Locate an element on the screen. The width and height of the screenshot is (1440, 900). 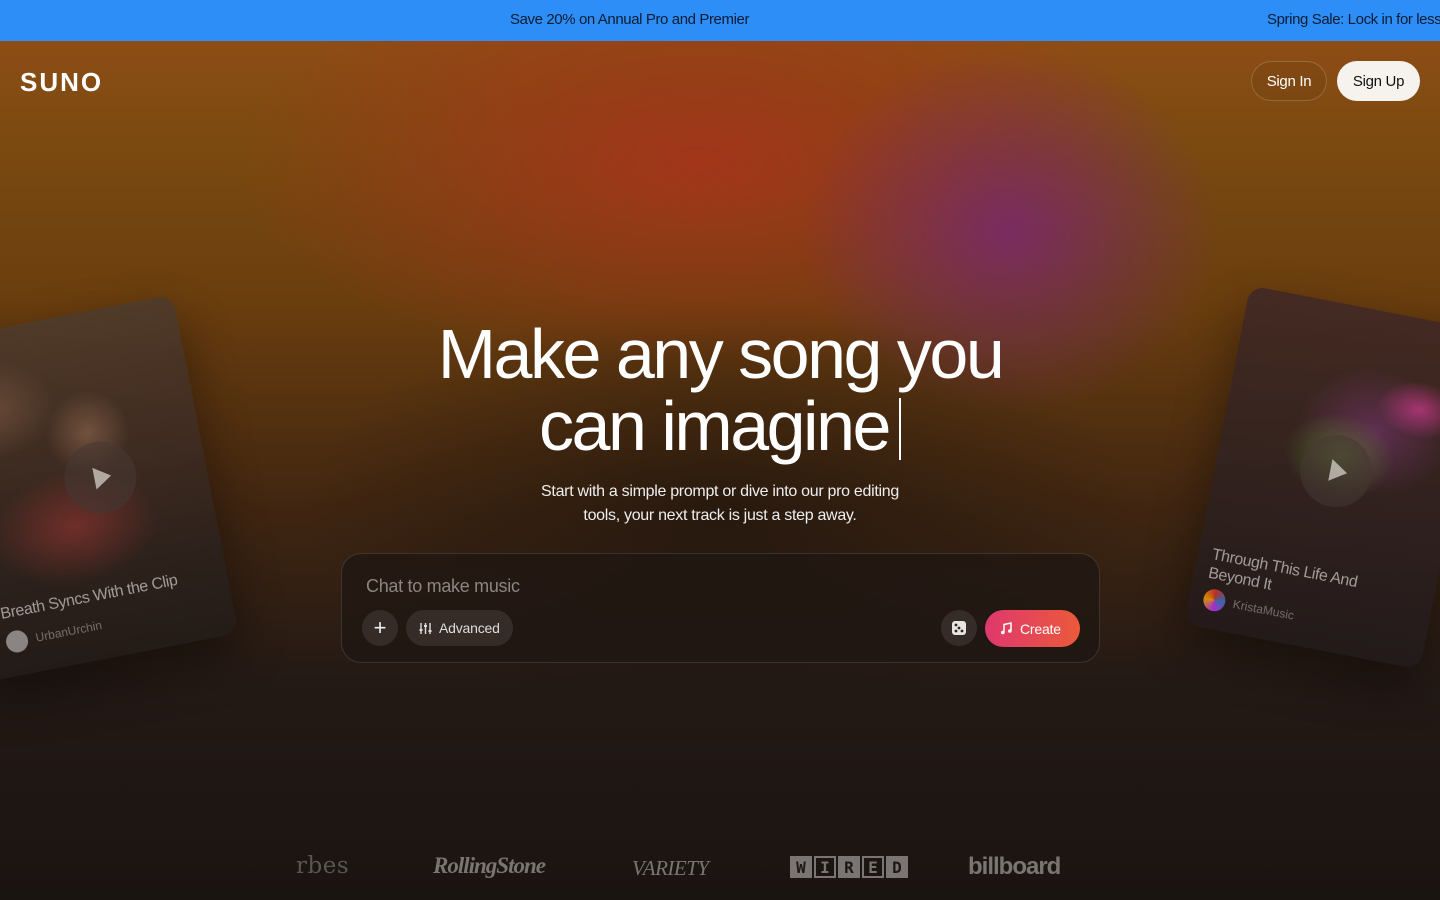
wired-letter: E is located at coordinates (873, 867).